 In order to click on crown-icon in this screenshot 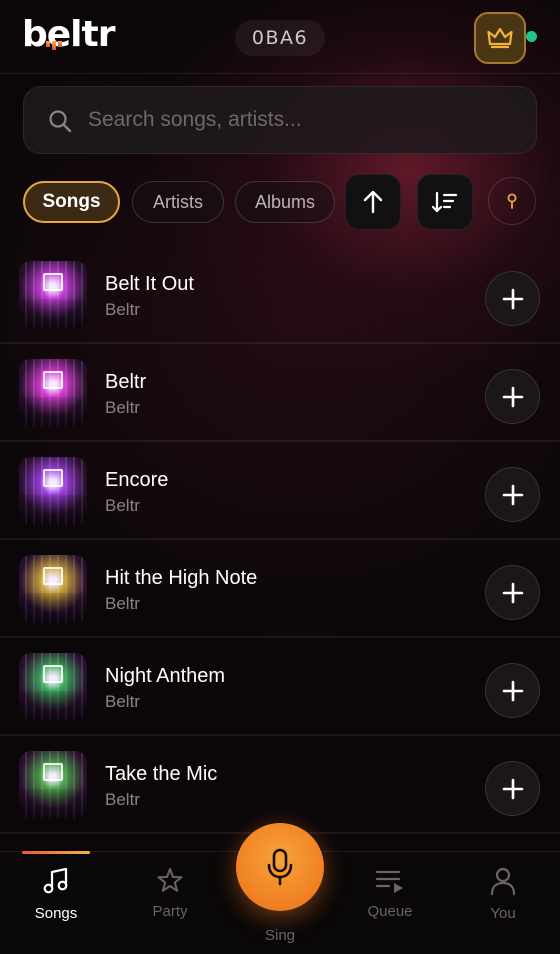, I will do `click(500, 38)`.